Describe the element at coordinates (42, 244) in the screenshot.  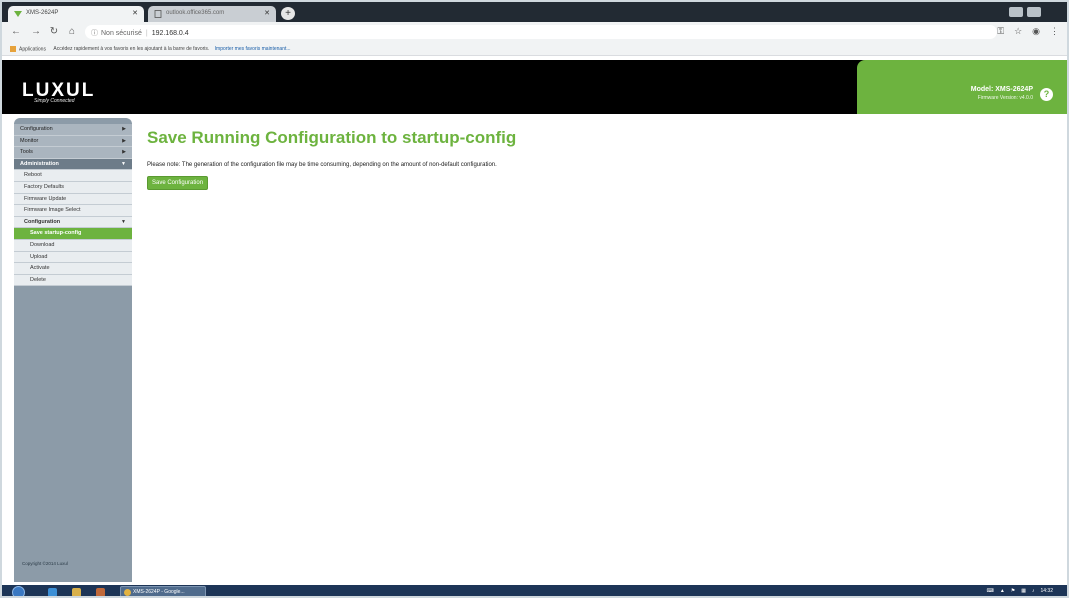
I see `sidebar-item-label: Download` at that location.